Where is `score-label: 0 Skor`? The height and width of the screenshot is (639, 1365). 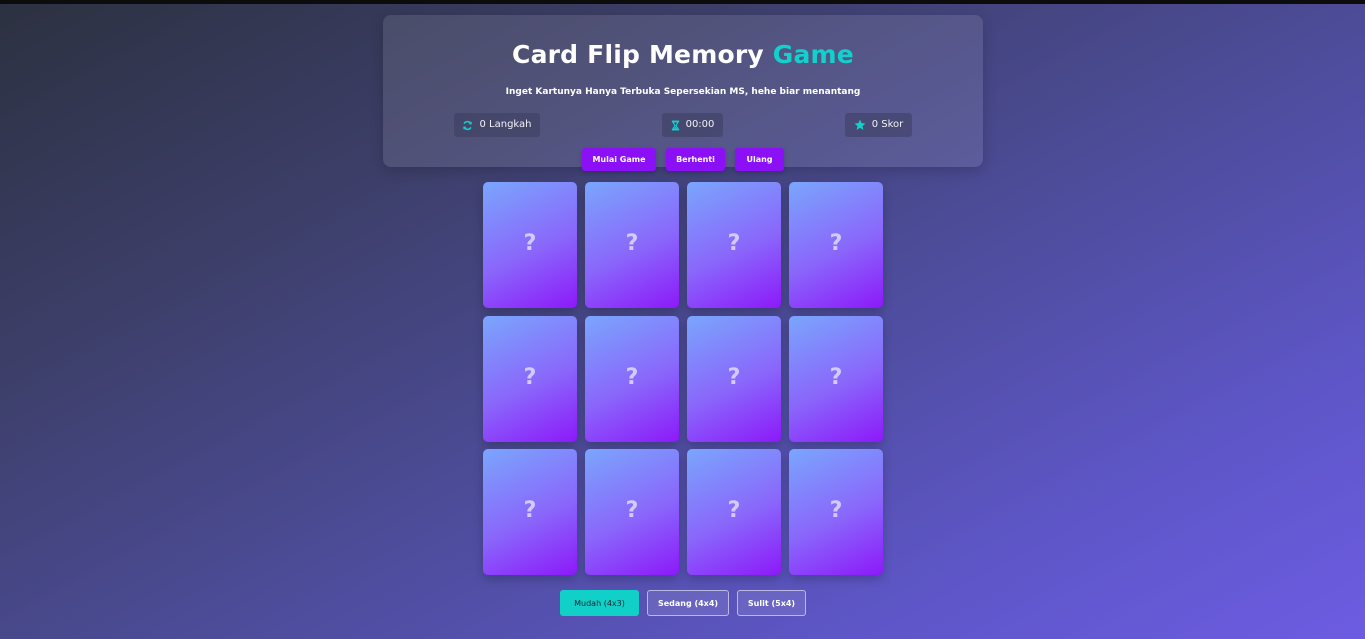 score-label: 0 Skor is located at coordinates (887, 124).